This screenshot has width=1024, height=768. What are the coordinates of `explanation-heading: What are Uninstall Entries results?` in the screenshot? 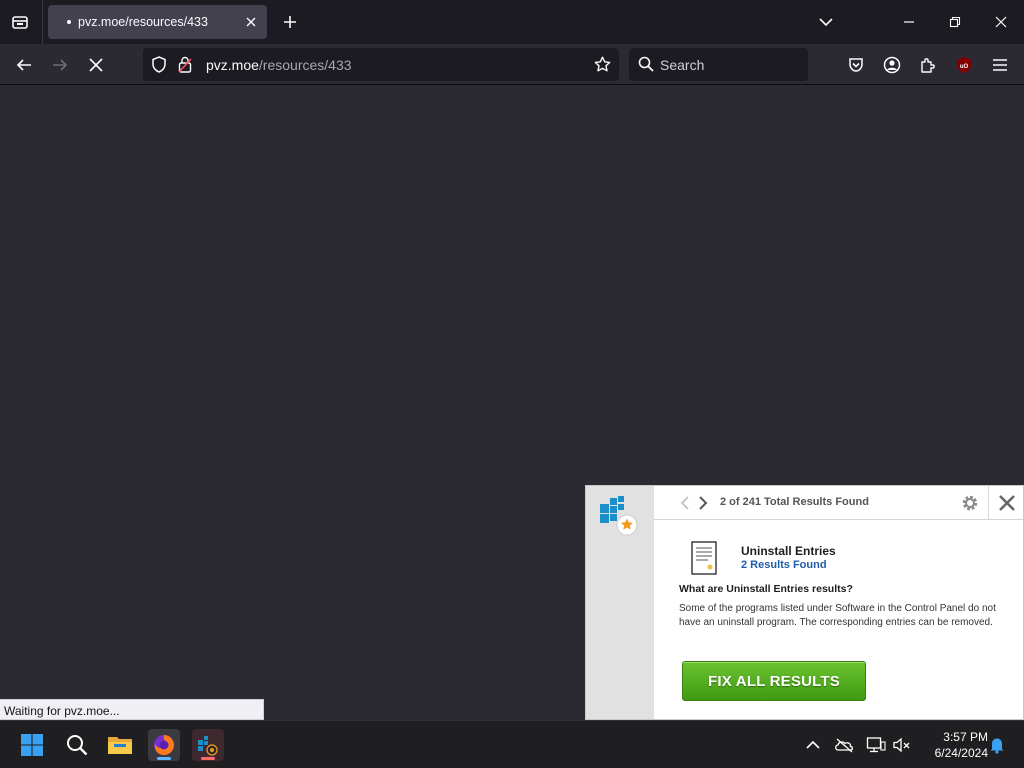 It's located at (766, 589).